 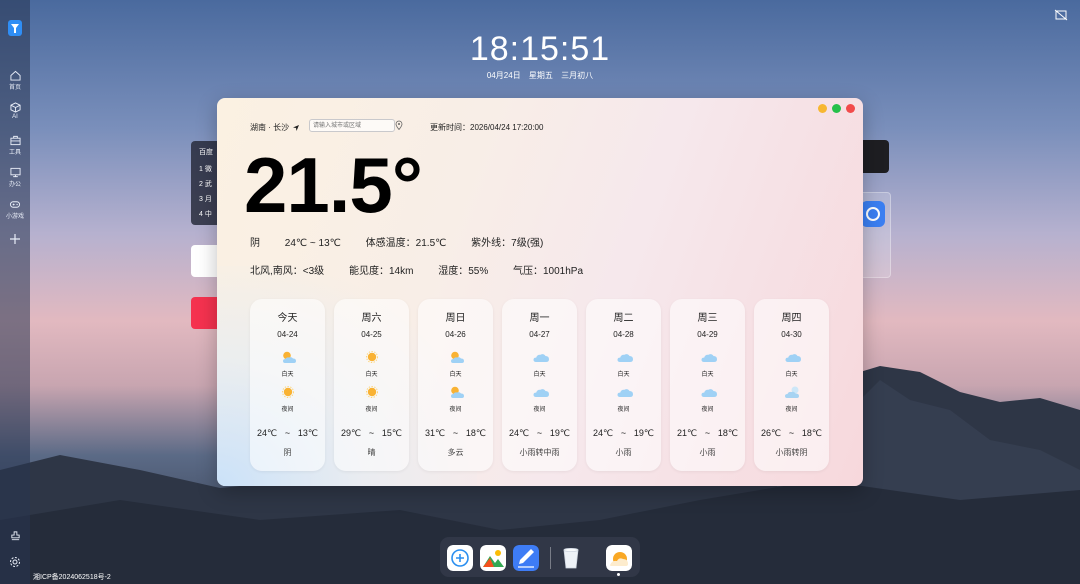 What do you see at coordinates (371, 452) in the screenshot?
I see `forecast-condition: 晴` at bounding box center [371, 452].